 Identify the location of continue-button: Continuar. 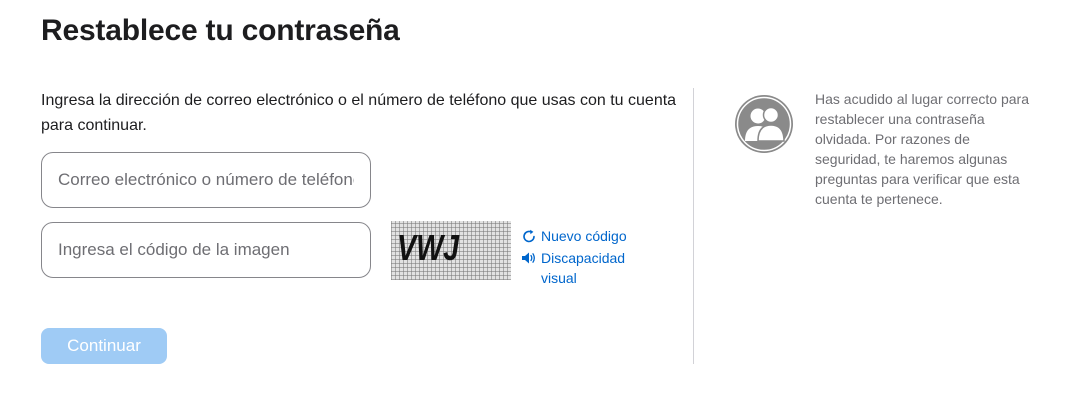
(104, 346).